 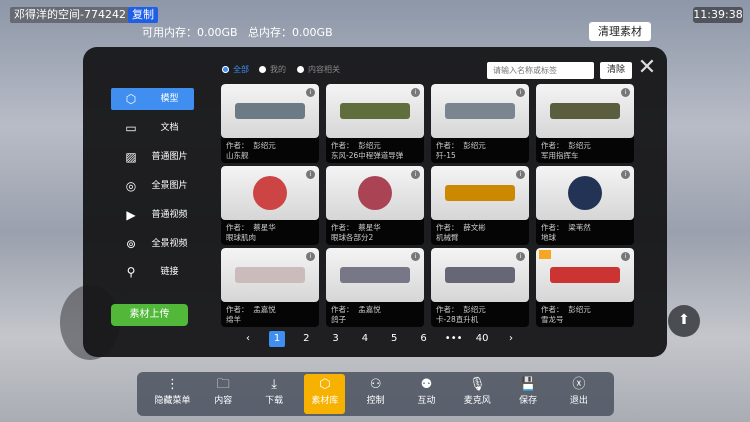 I want to click on material-card: i 作者： 蔡星华 眼球肌肉, so click(x=270, y=205).